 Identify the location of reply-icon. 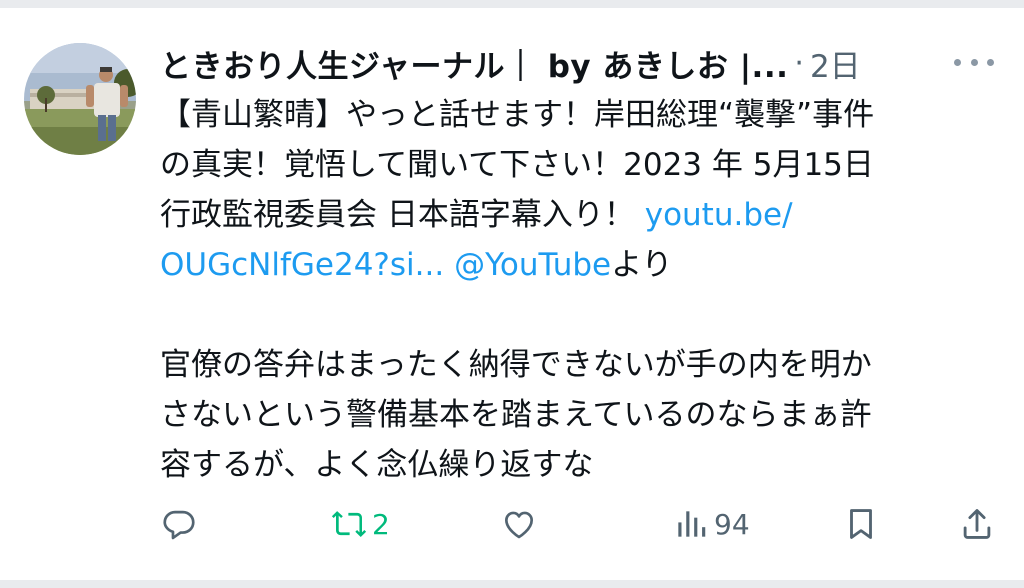
(179, 525).